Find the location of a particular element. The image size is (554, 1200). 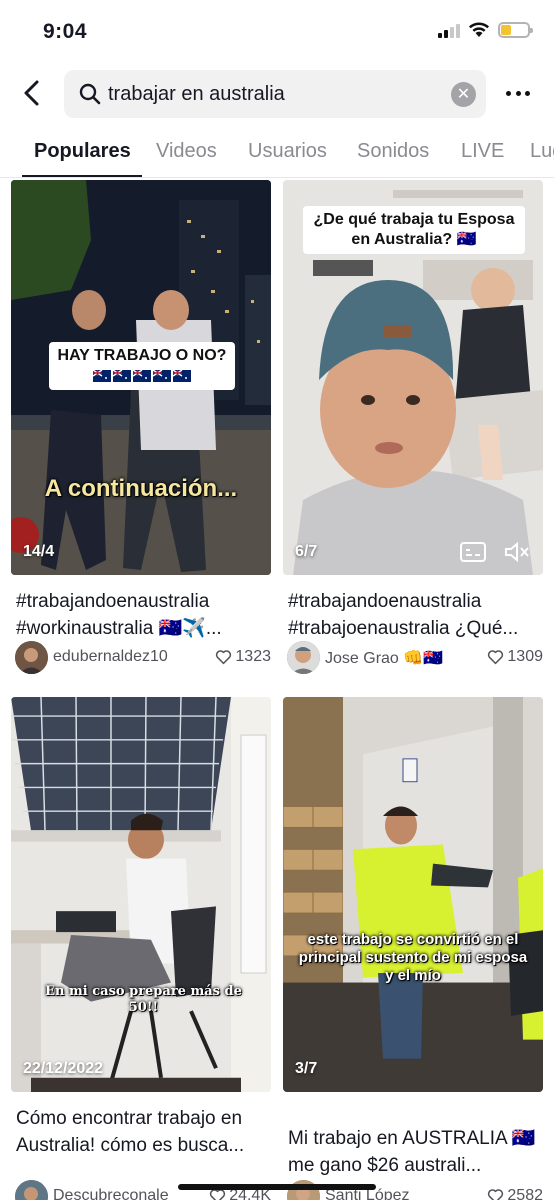

search-header: ✕ is located at coordinates (277, 94).